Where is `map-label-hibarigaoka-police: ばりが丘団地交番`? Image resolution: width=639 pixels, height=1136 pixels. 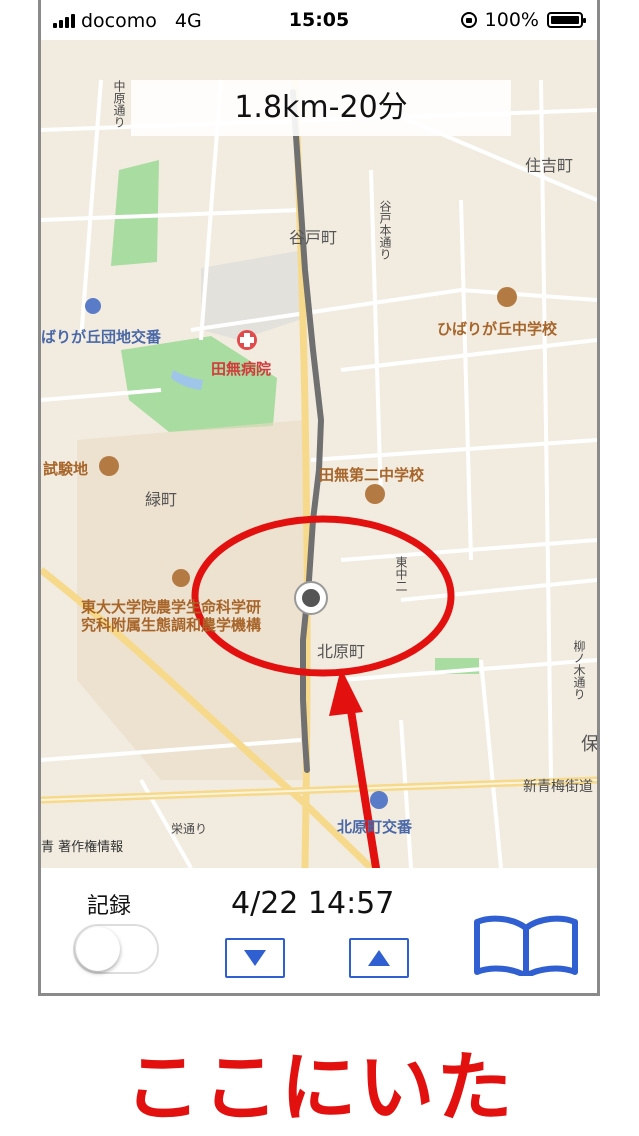 map-label-hibarigaoka-police: ばりが丘団地交番 is located at coordinates (101, 337).